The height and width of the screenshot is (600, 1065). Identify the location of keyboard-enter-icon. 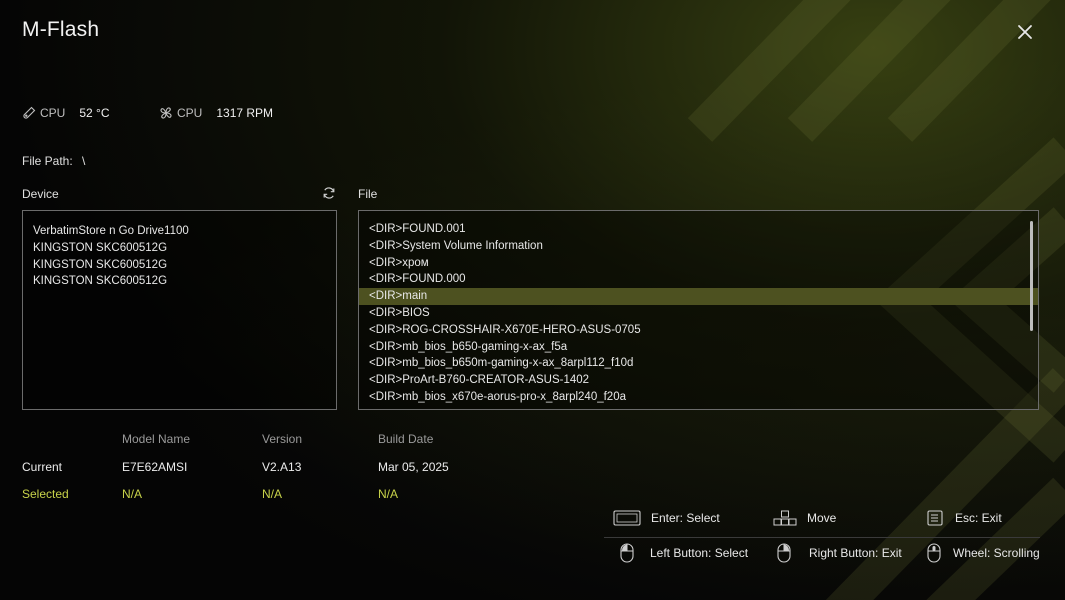
(627, 518).